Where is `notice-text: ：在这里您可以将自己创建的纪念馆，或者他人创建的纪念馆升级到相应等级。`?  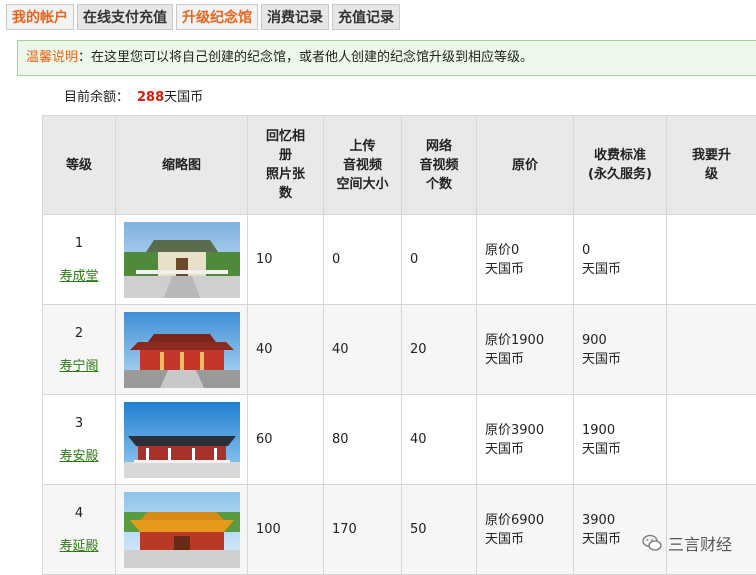 notice-text: ：在这里您可以将自己创建的纪念馆，或者他人创建的纪念馆升级到相应等级。 is located at coordinates (305, 57).